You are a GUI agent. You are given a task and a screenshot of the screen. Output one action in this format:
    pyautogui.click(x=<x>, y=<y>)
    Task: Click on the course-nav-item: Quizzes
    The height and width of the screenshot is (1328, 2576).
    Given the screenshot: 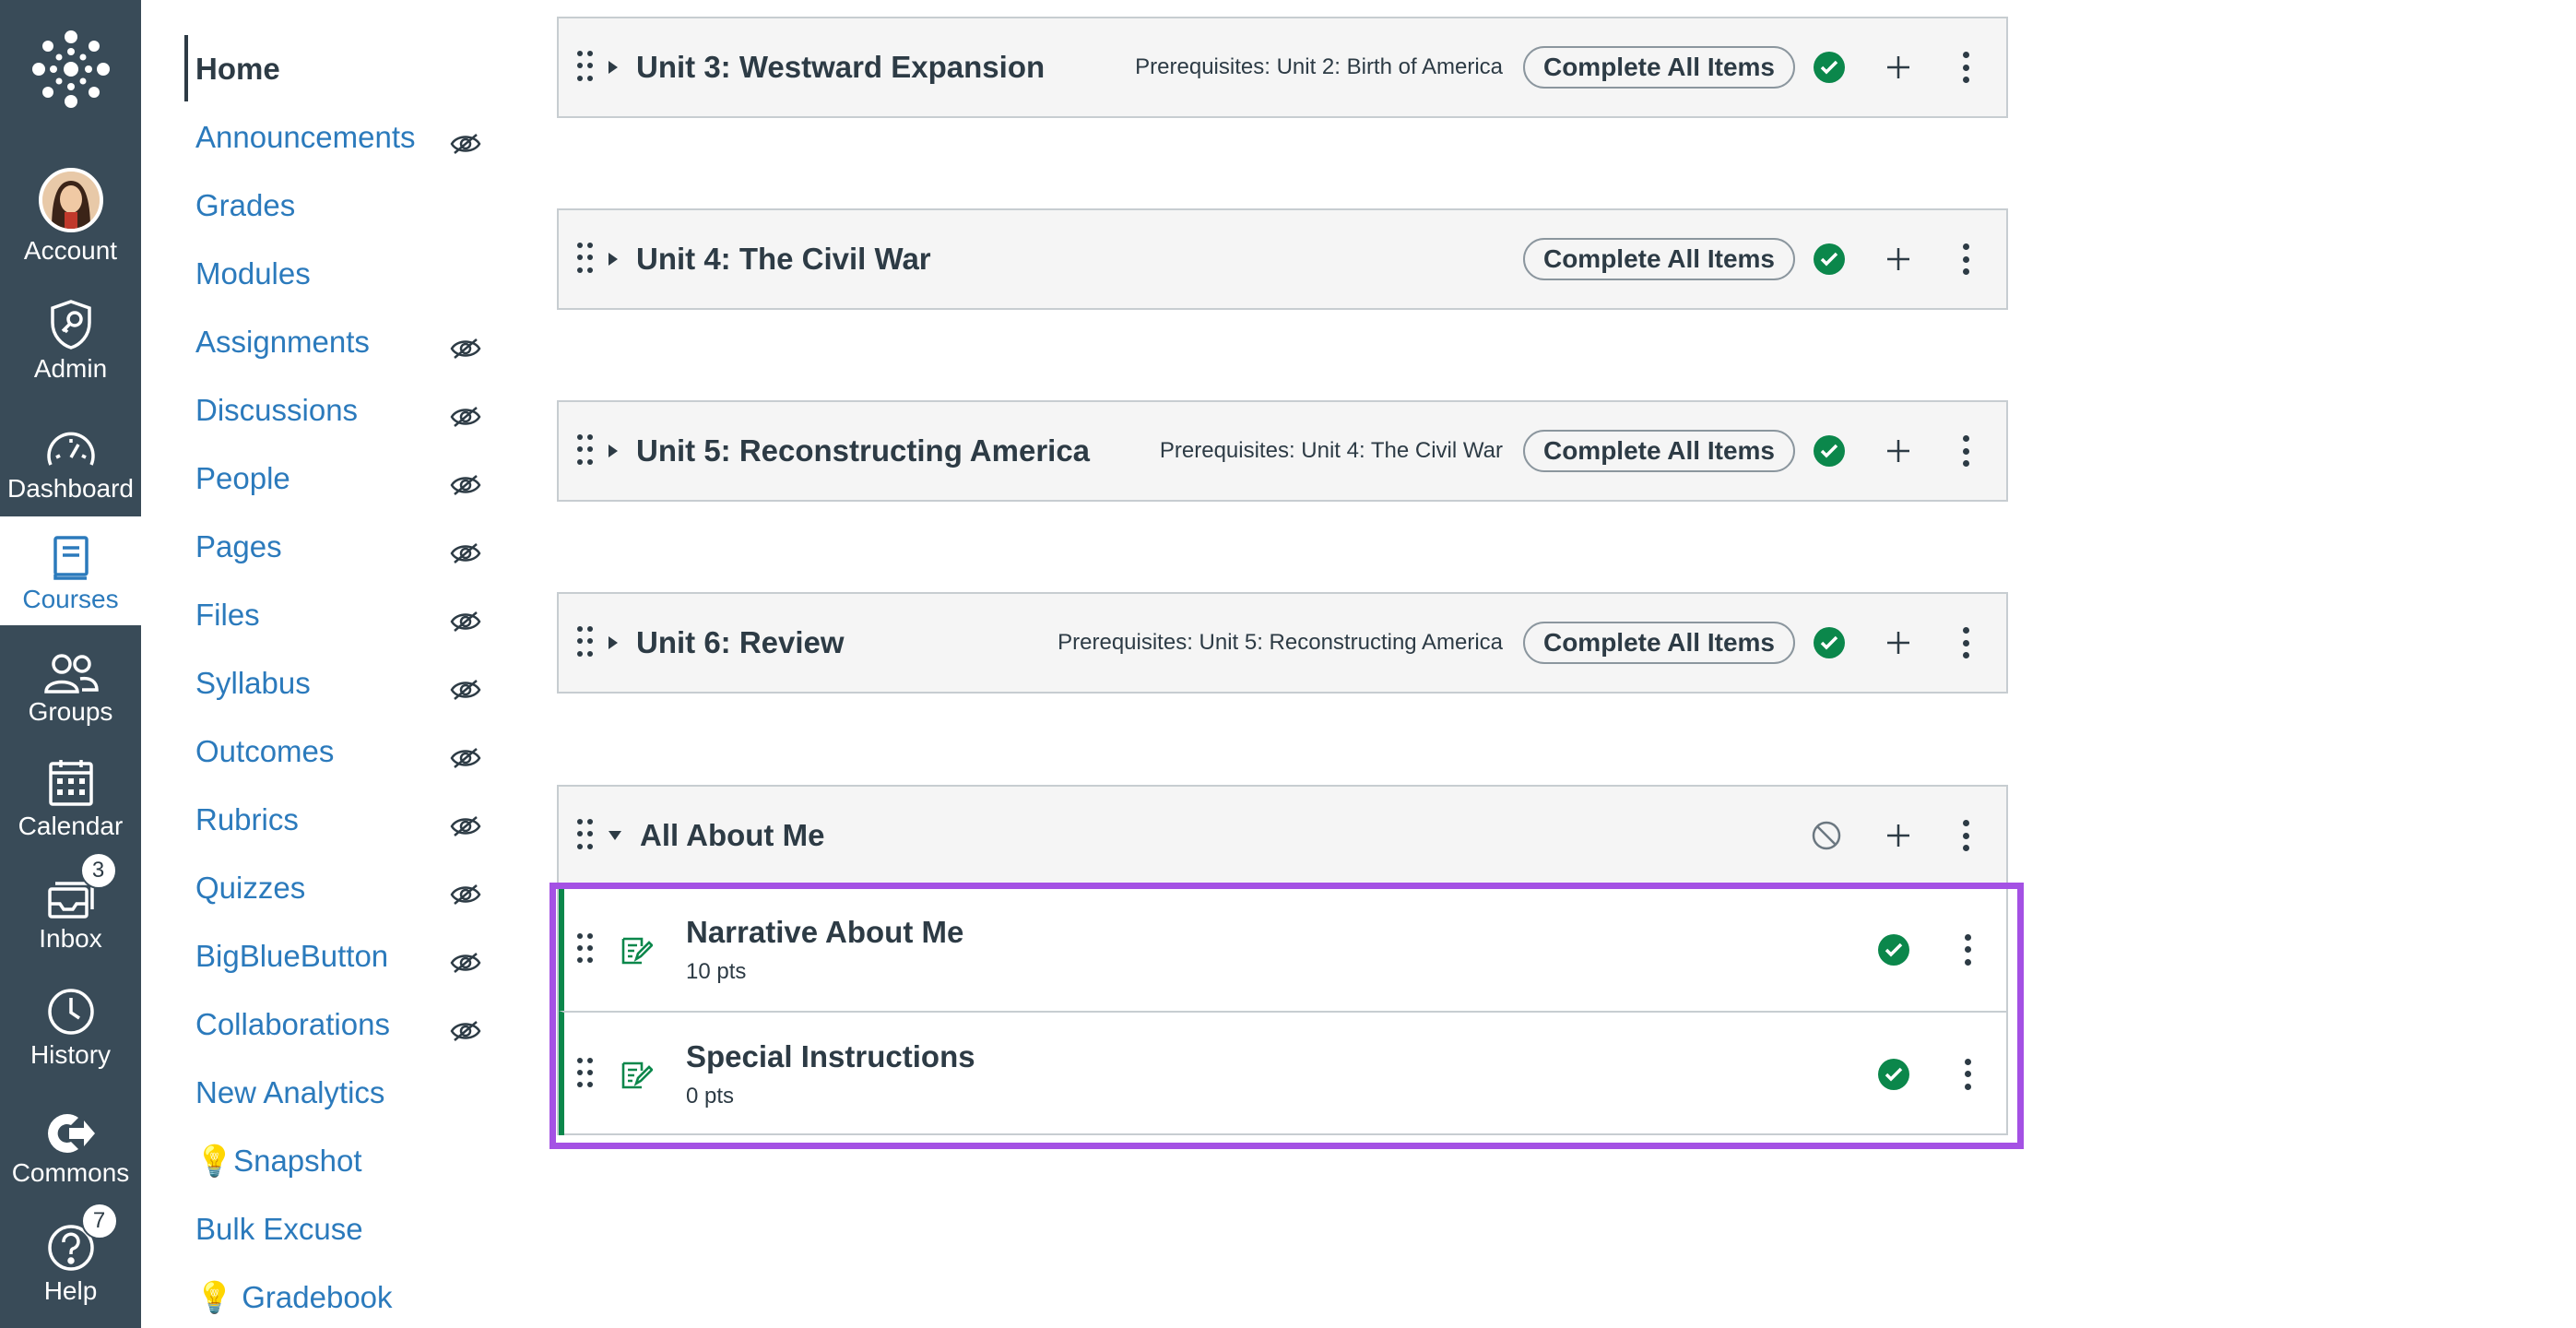 What is the action you would take?
    pyautogui.click(x=250, y=888)
    